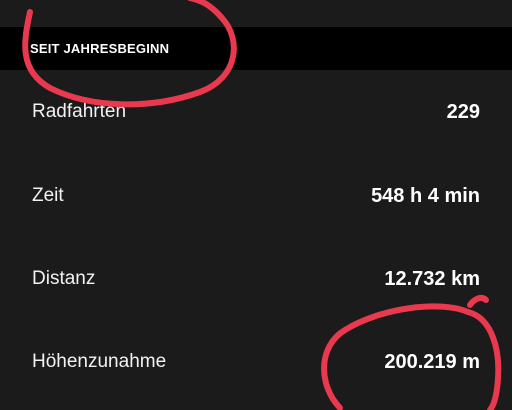  I want to click on stat-row-distance: Distanz 12.732 km, so click(256, 279).